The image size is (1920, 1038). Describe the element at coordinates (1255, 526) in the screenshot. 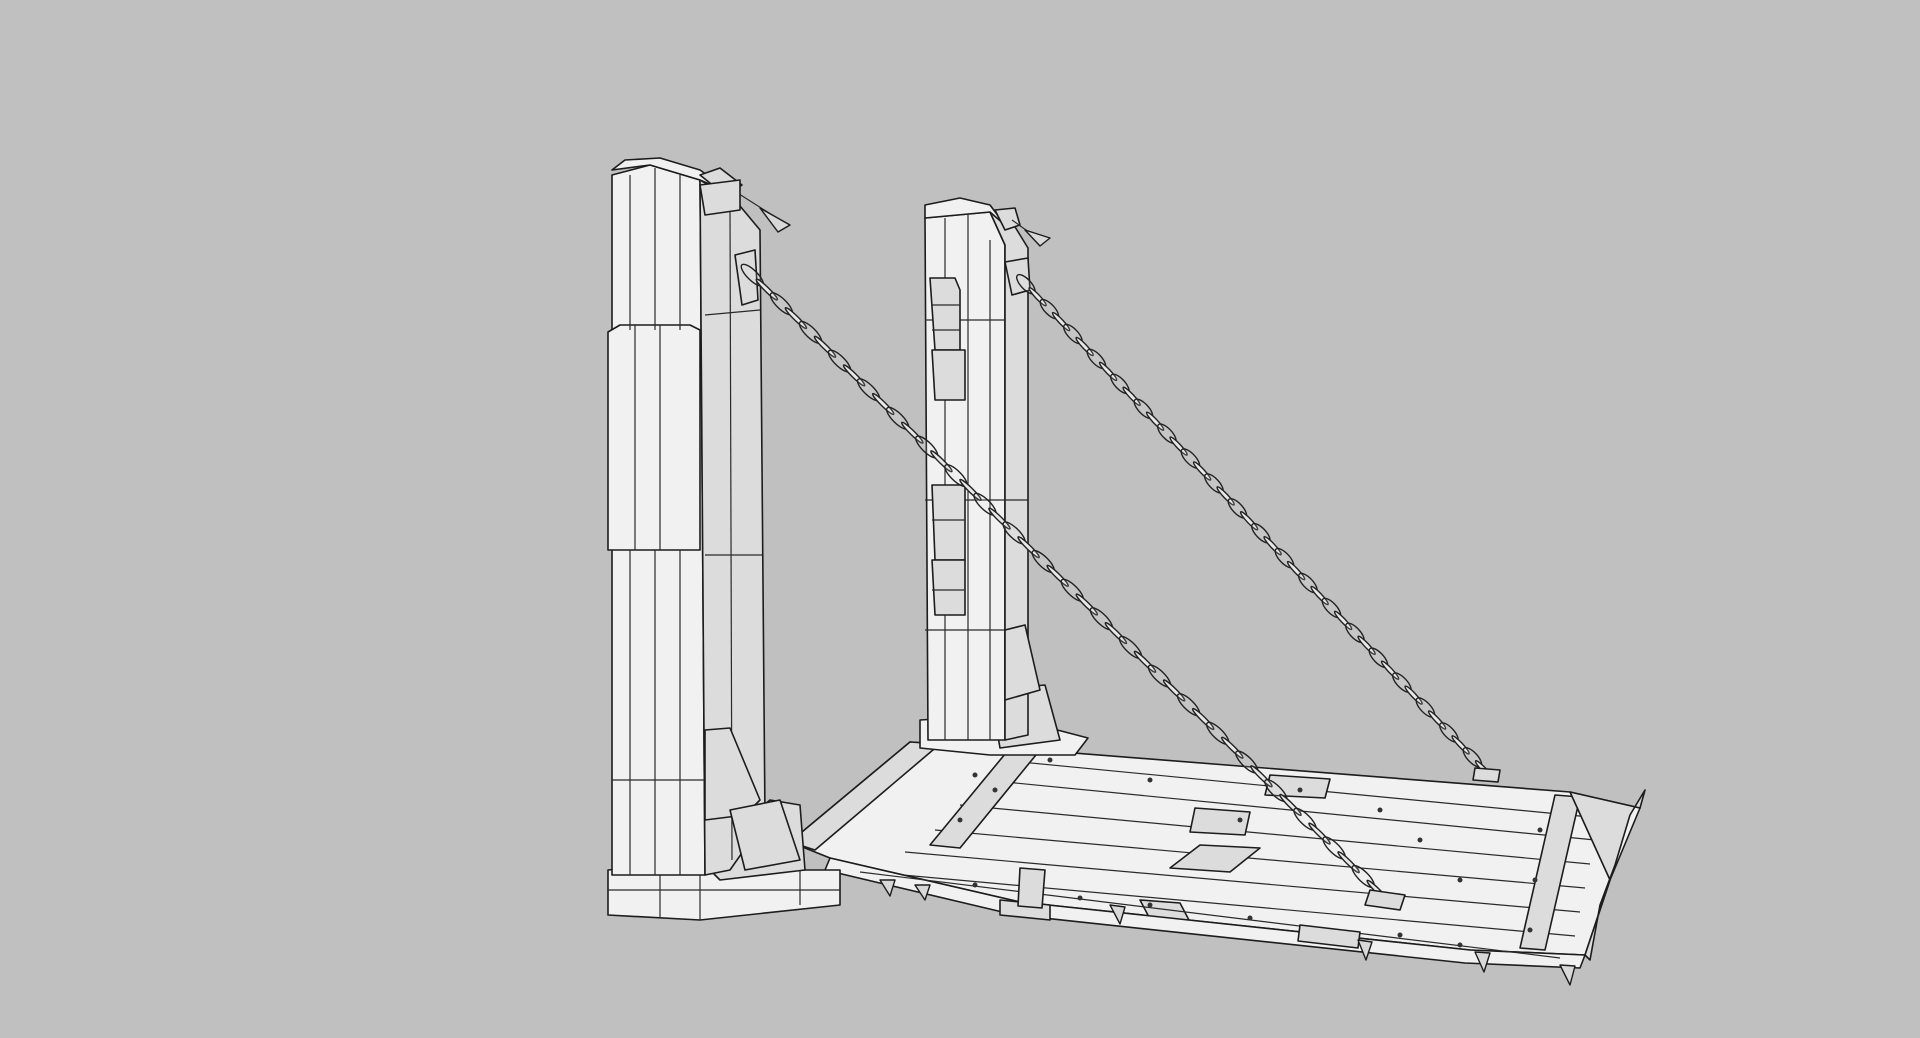

I see `right-chain` at that location.